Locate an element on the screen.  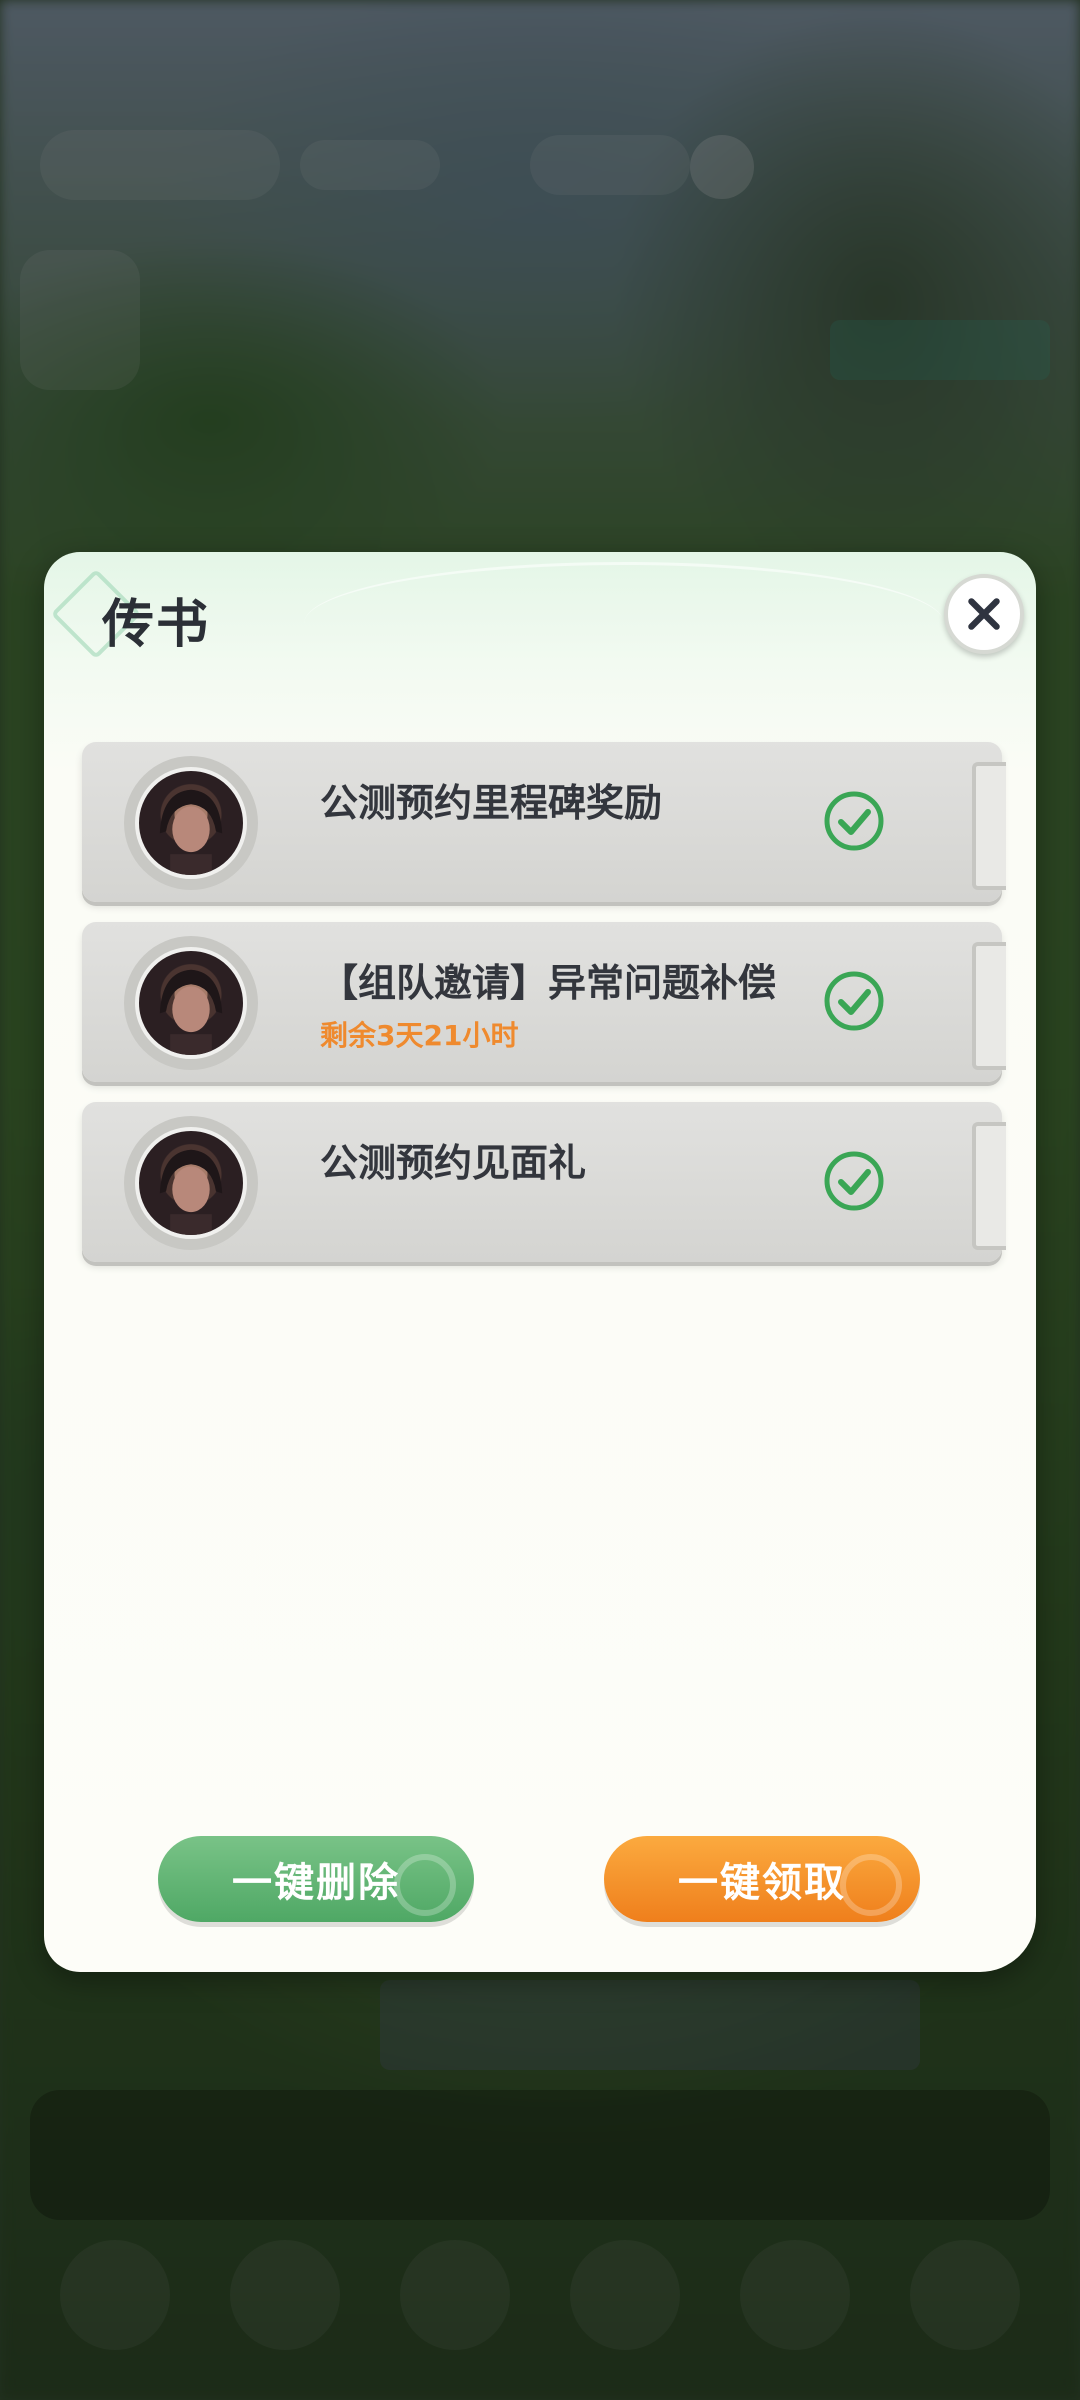
mail-item: 【组队邀请】异常问题补偿 剩余3天21小时 is located at coordinates (544, 1002).